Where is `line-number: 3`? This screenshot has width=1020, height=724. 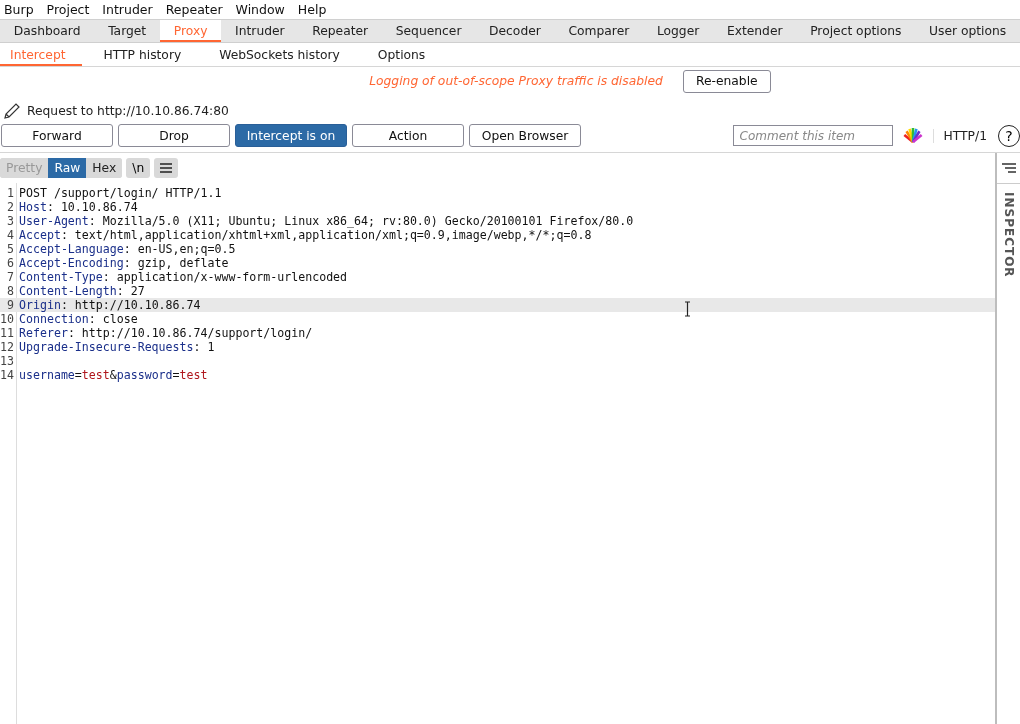
line-number: 3 is located at coordinates (10, 221).